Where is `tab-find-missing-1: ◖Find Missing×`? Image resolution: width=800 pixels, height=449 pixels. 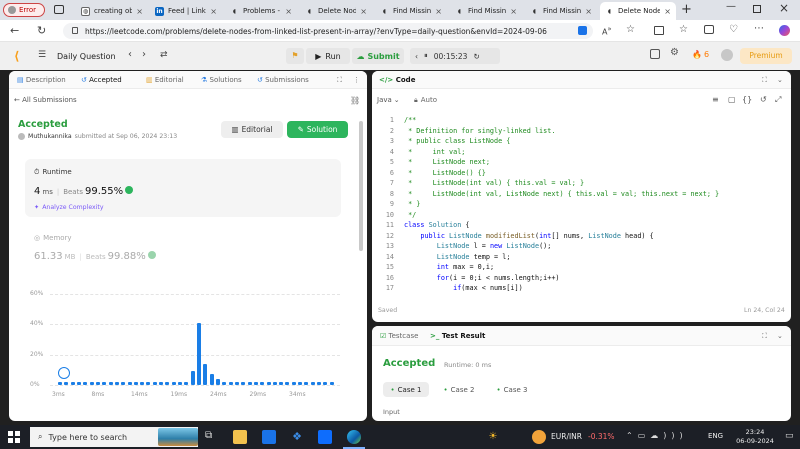 tab-find-missing-1: ◖Find Missing× is located at coordinates (411, 11).